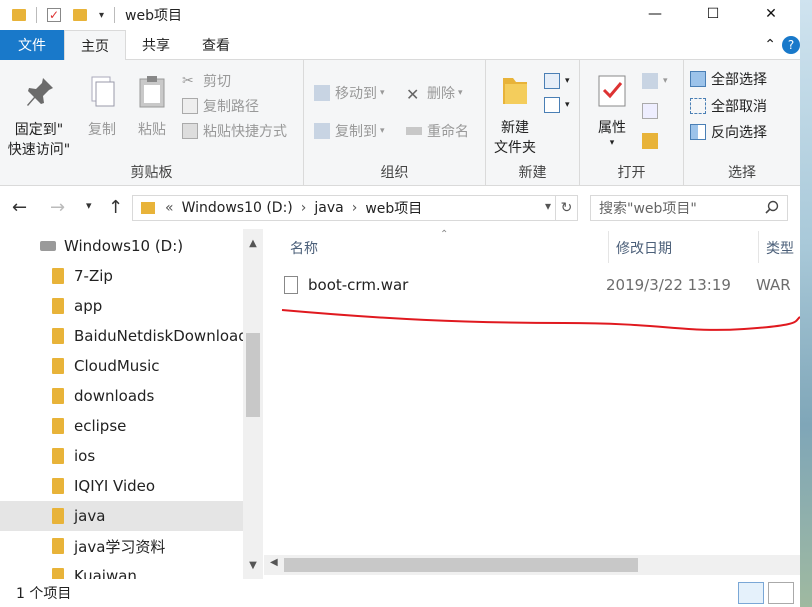 The image size is (812, 607). What do you see at coordinates (121, 426) in the screenshot?
I see `nav-item-eclipse: eclipse` at bounding box center [121, 426].